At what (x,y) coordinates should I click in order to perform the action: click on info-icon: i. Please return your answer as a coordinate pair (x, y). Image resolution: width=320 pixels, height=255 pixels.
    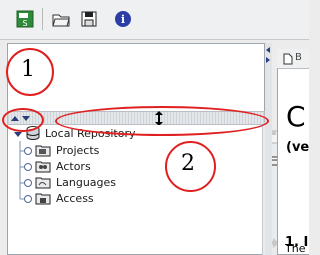
    Looking at the image, I should click on (123, 19).